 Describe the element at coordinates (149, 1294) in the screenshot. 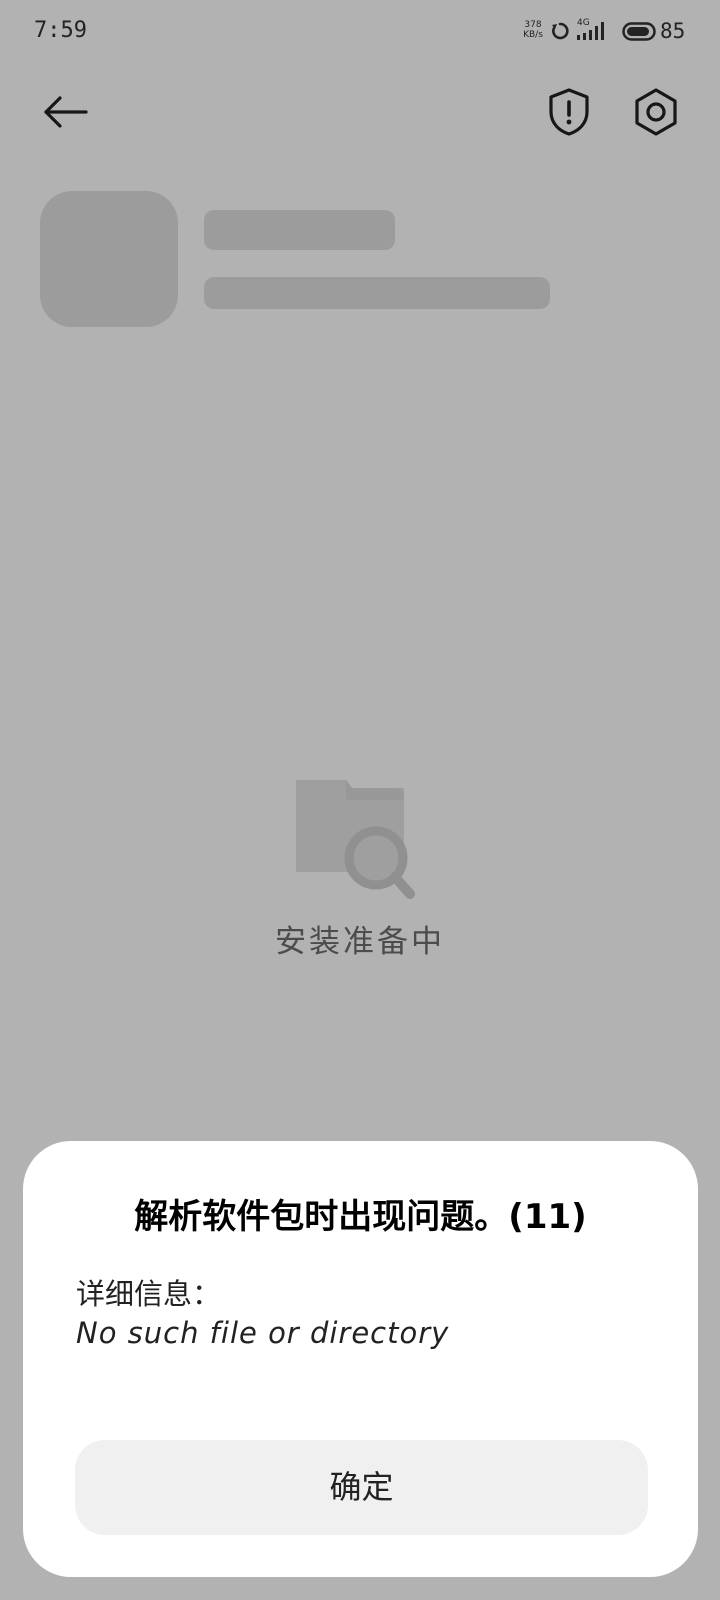

I see `dialog-detail-label: 详细信息：` at that location.